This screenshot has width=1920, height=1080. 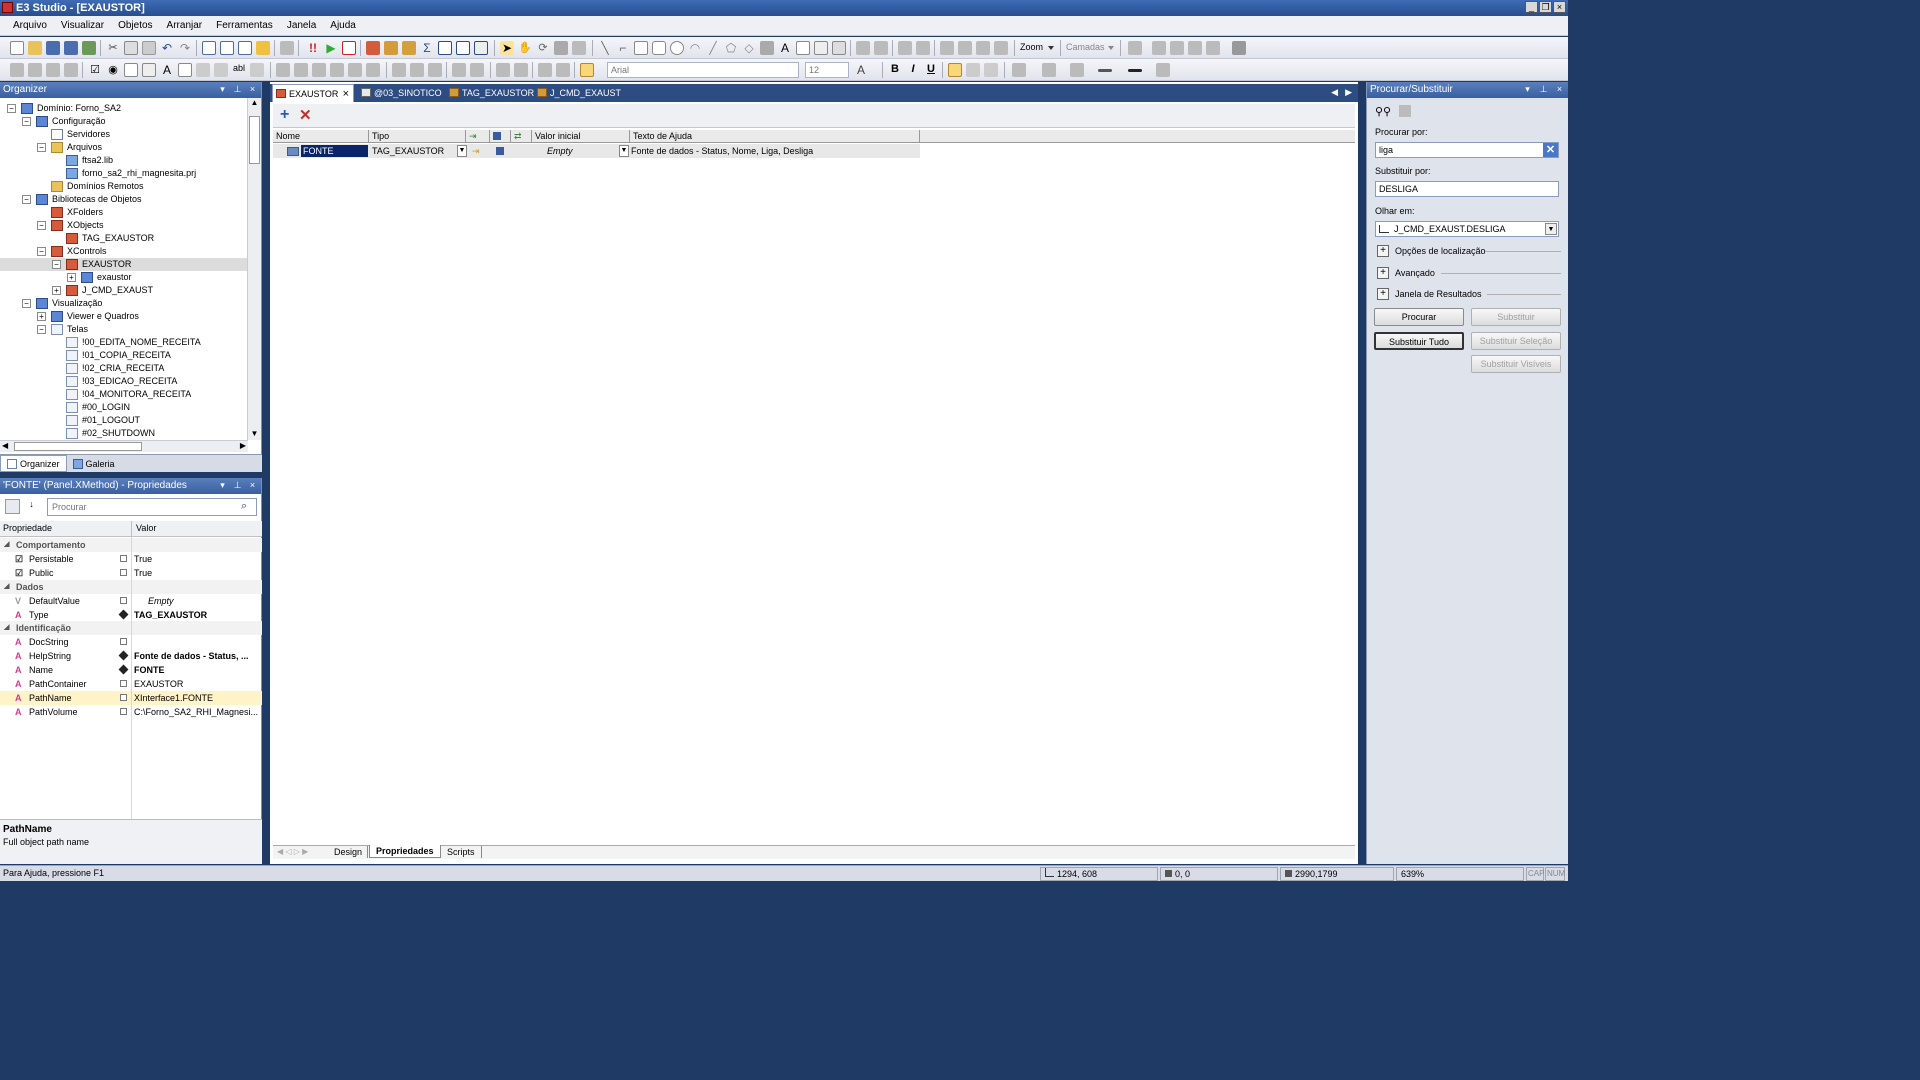 I want to click on organizer-hscrollbar: ◀ ▶, so click(x=124, y=446).